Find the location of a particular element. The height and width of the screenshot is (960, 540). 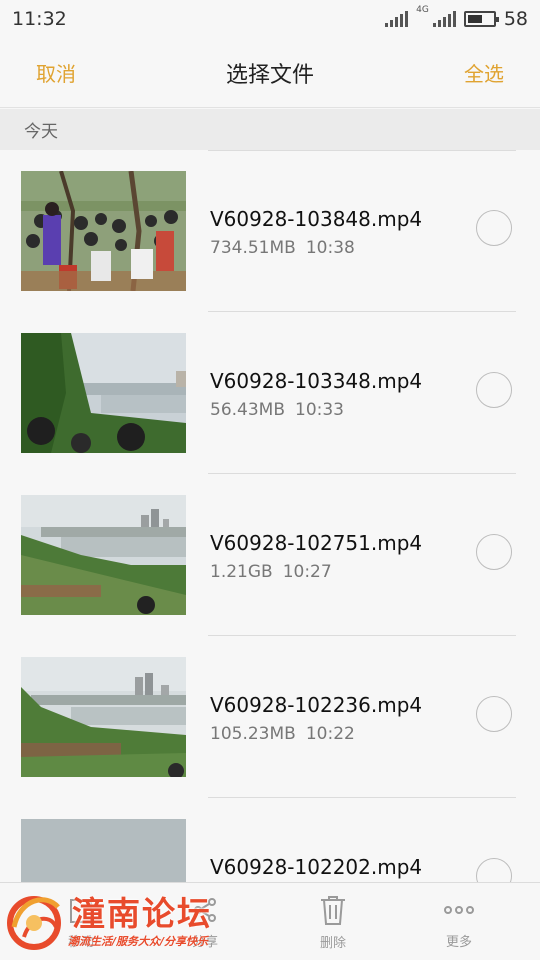

cancel-button: 取消 is located at coordinates (56, 72).